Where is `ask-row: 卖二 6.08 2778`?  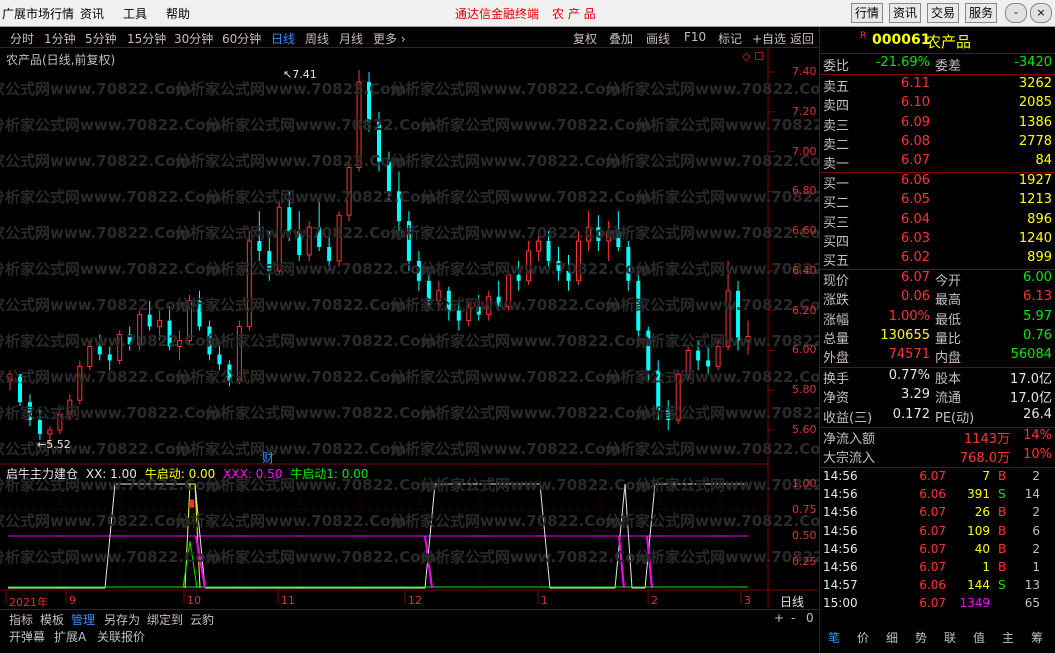 ask-row: 卖二 6.08 2778 is located at coordinates (936, 143).